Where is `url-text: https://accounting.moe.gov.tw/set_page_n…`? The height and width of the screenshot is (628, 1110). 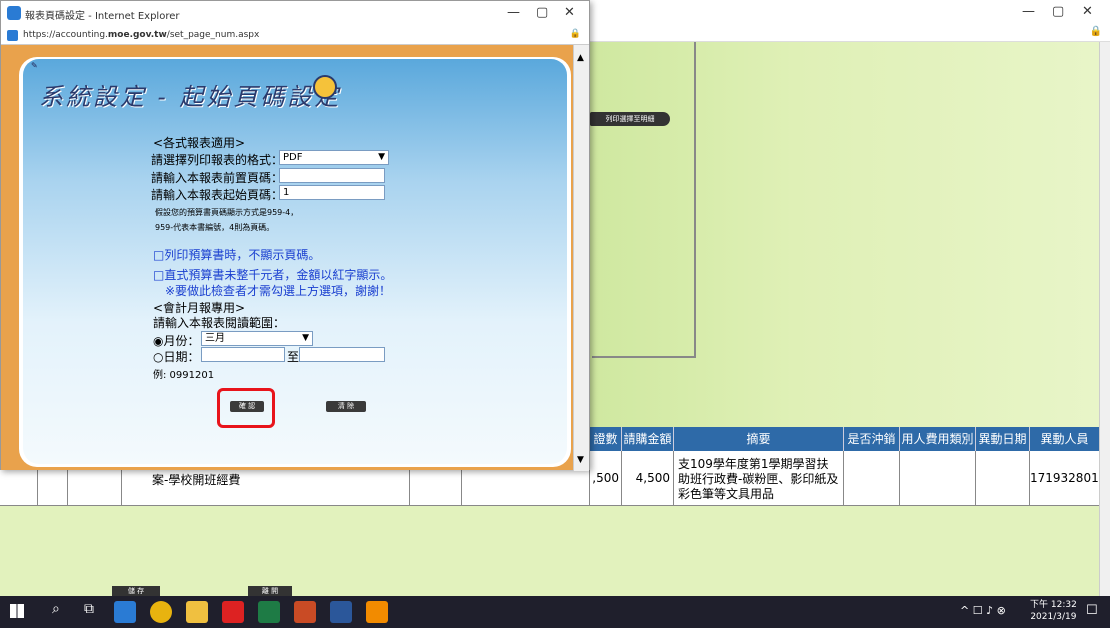 url-text: https://accounting.moe.gov.tw/set_page_n… is located at coordinates (141, 35).